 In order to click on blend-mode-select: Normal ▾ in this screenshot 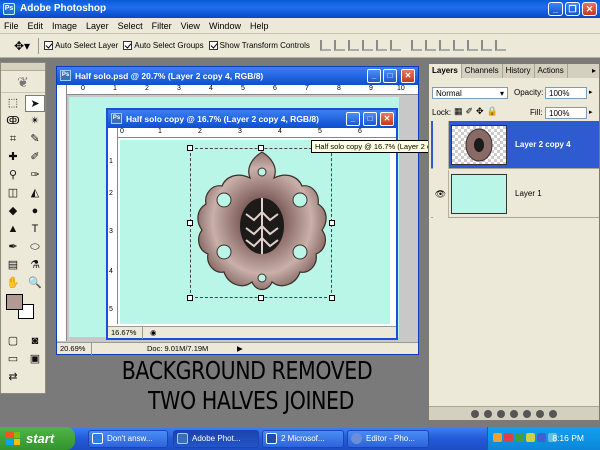, I will do `click(470, 93)`.